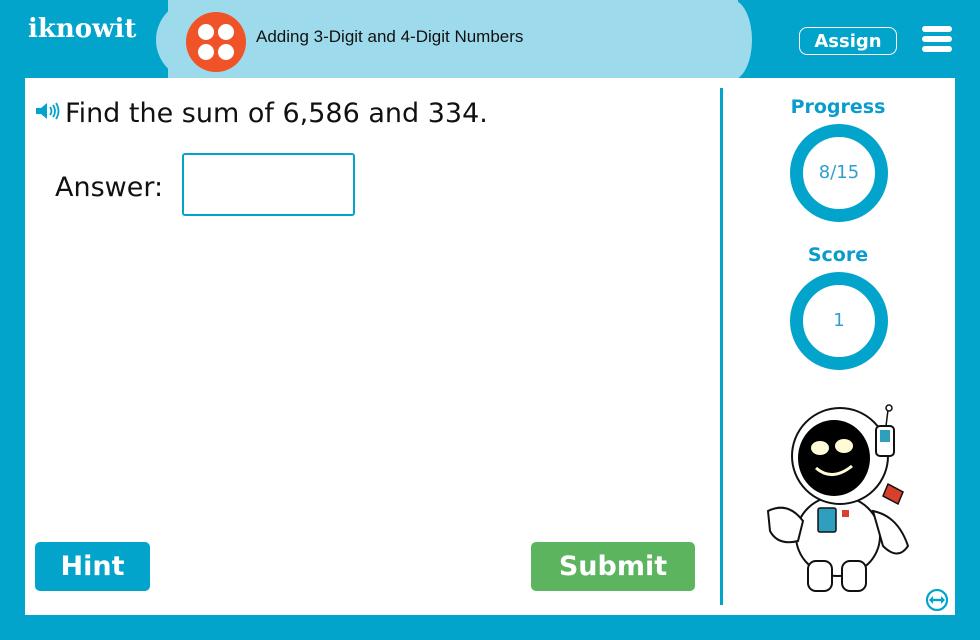  What do you see at coordinates (92, 566) in the screenshot?
I see `hint-button: Hint` at bounding box center [92, 566].